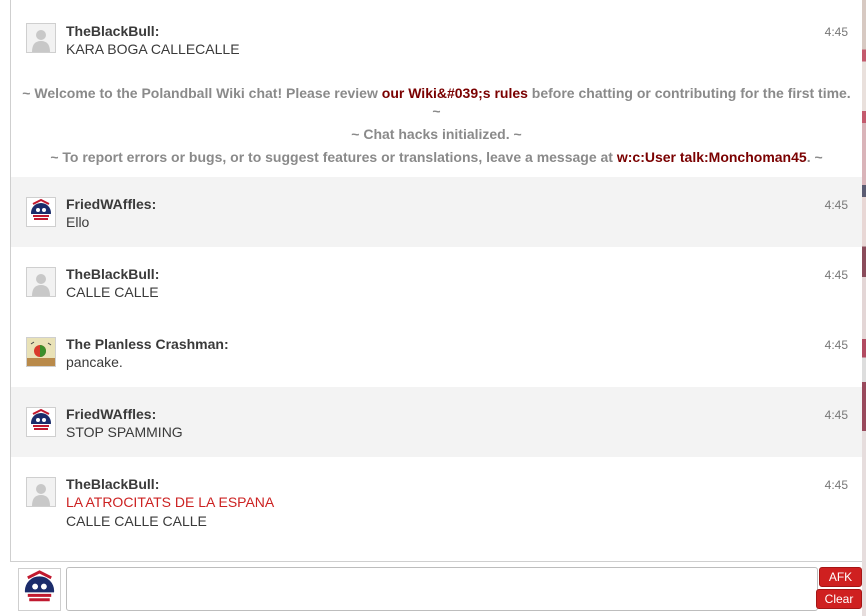 This screenshot has width=866, height=616. What do you see at coordinates (436, 41) in the screenshot?
I see `chat-message: TheBlackBull: KARA BOGA CALLECALLE 4:45` at bounding box center [436, 41].